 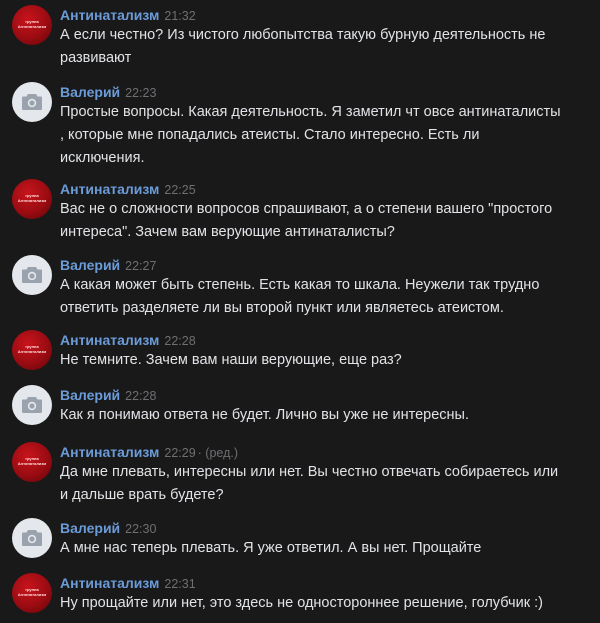 What do you see at coordinates (218, 453) in the screenshot?
I see `edited-label: · (ред.)` at bounding box center [218, 453].